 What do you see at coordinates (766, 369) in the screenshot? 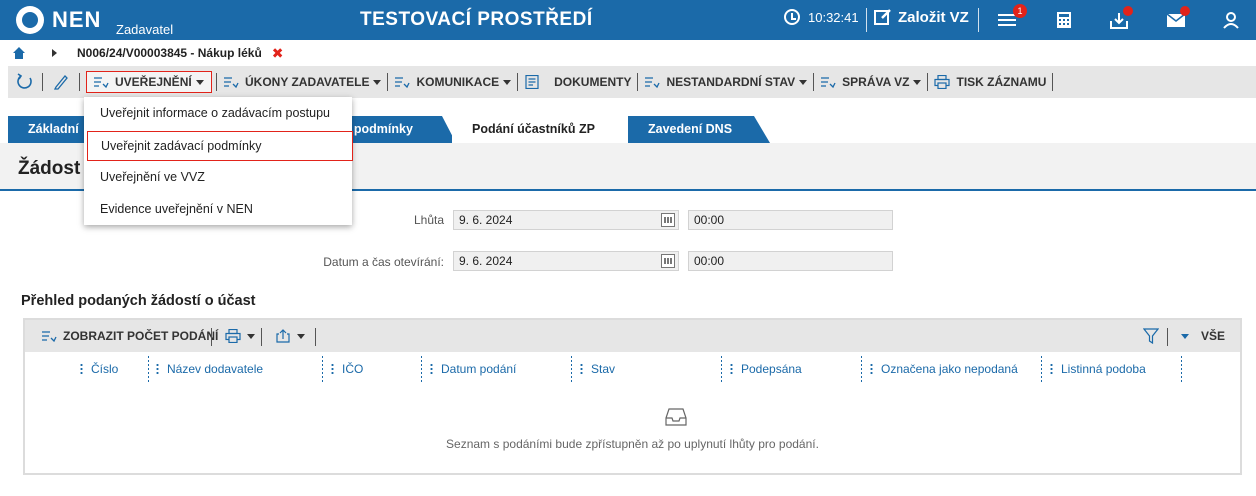
I see `col-podepsana: Podepsána` at bounding box center [766, 369].